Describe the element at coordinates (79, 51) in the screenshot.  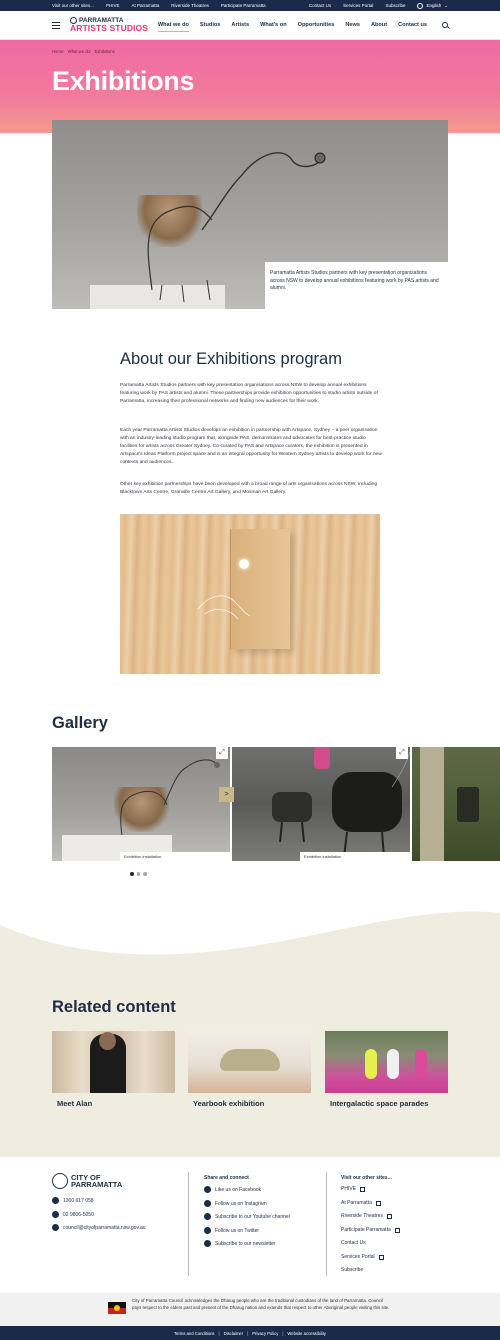
I see `breadcrumb-what-we-do: What we do` at that location.